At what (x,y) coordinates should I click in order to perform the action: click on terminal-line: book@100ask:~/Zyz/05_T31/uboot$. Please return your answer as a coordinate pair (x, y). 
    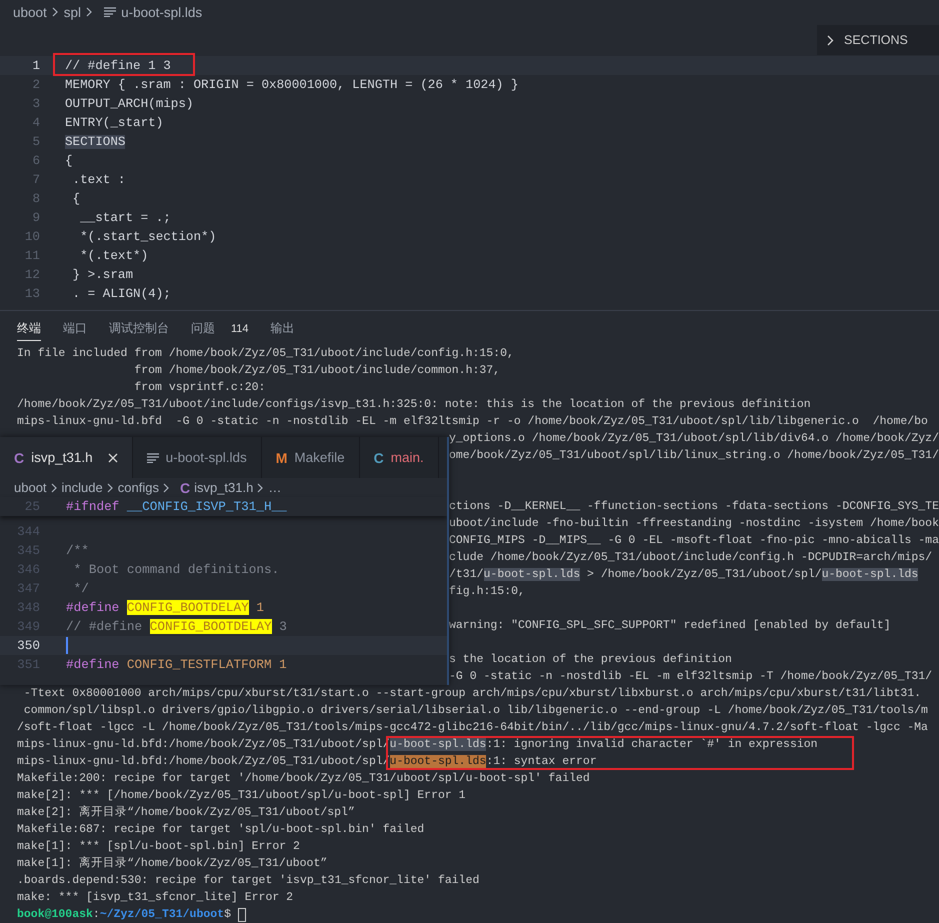
    Looking at the image, I should click on (124, 915).